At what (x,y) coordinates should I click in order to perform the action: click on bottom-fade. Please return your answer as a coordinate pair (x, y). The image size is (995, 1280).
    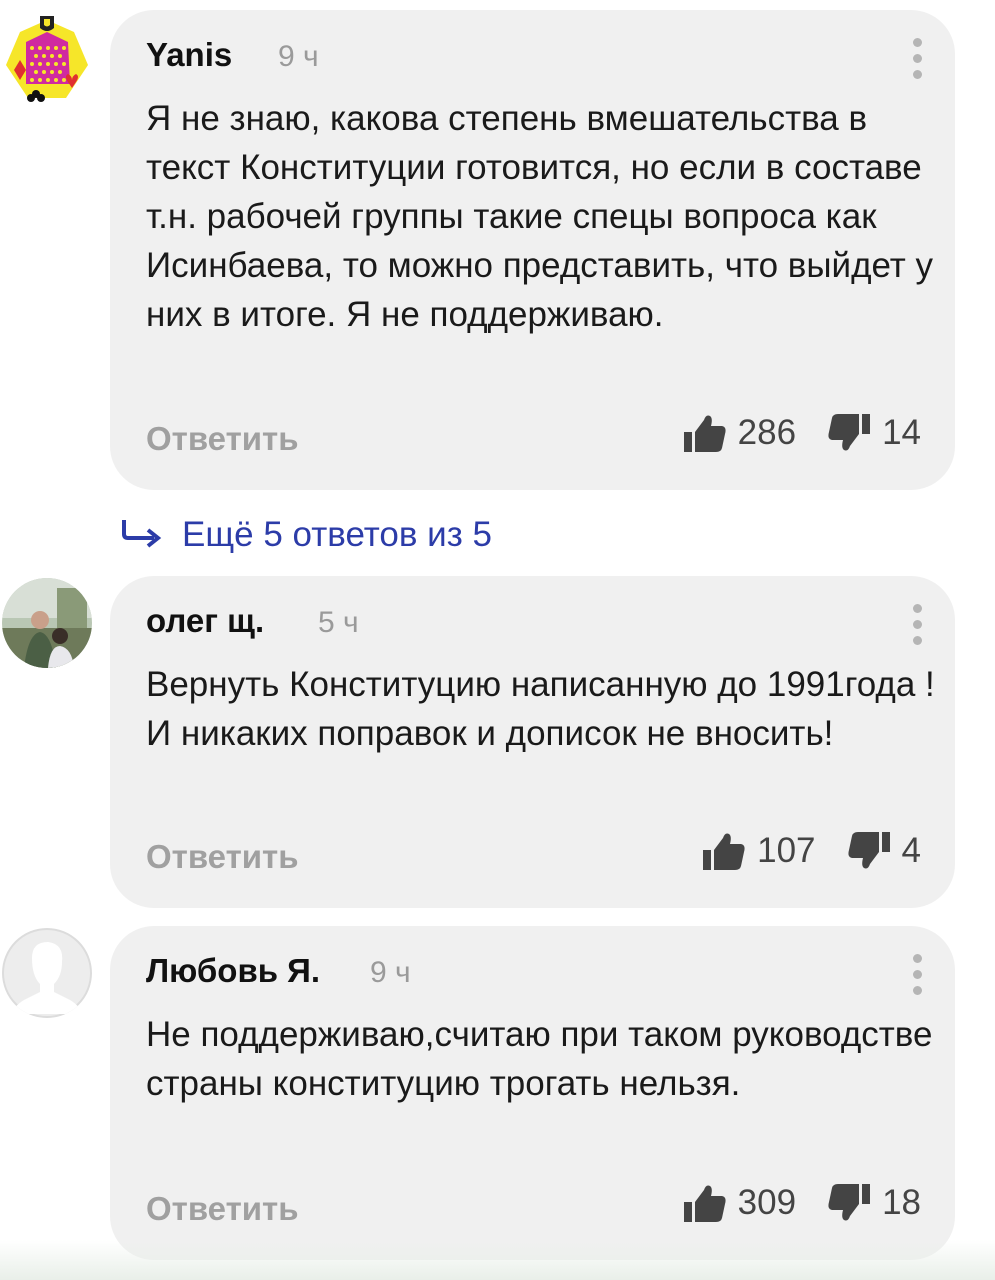
    Looking at the image, I should click on (497, 1260).